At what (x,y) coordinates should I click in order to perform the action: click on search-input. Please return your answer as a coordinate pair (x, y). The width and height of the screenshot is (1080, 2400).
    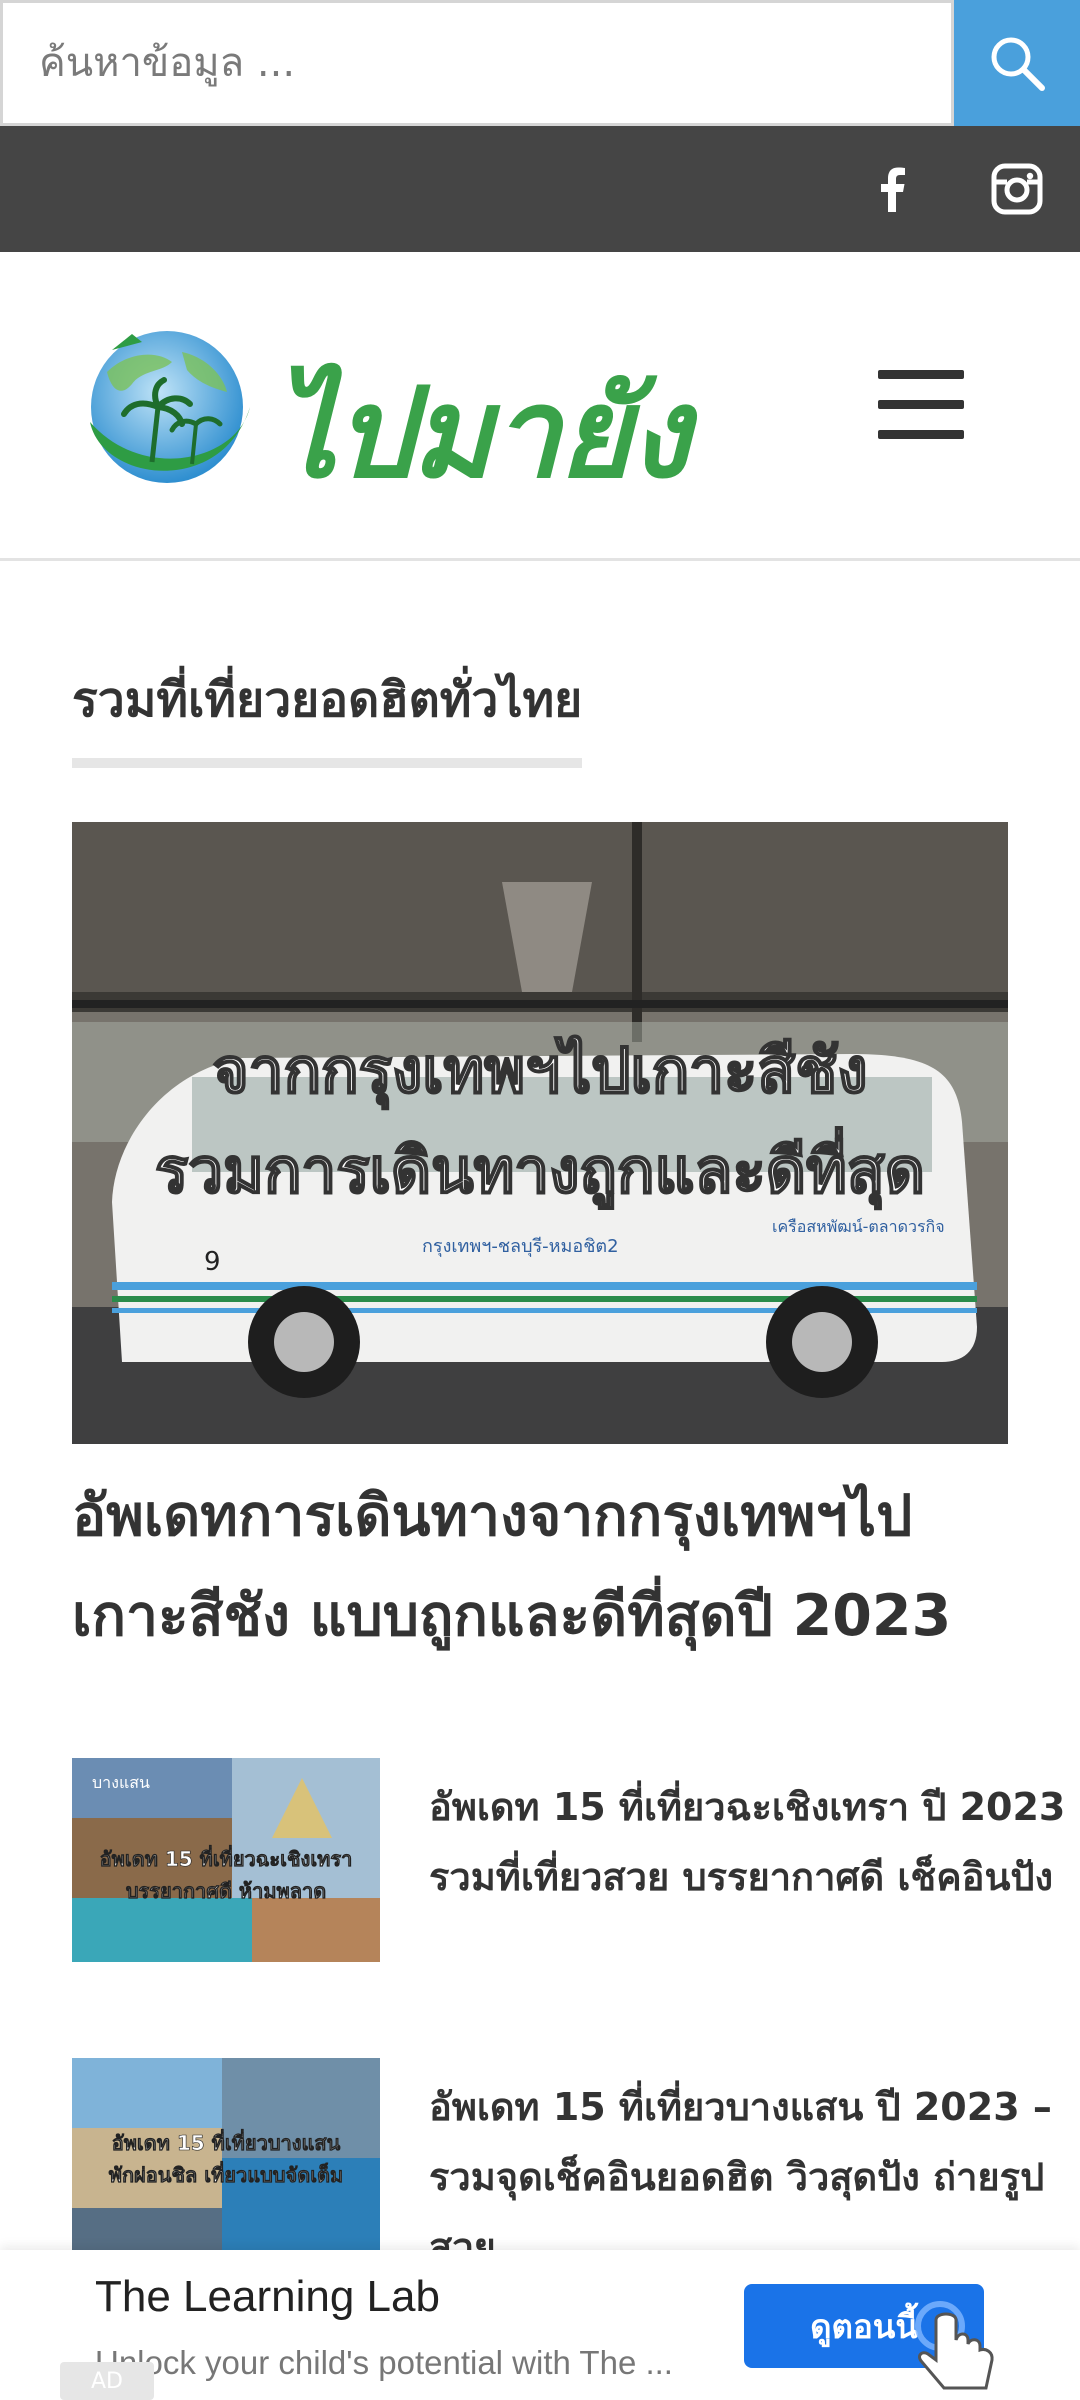
    Looking at the image, I should click on (477, 63).